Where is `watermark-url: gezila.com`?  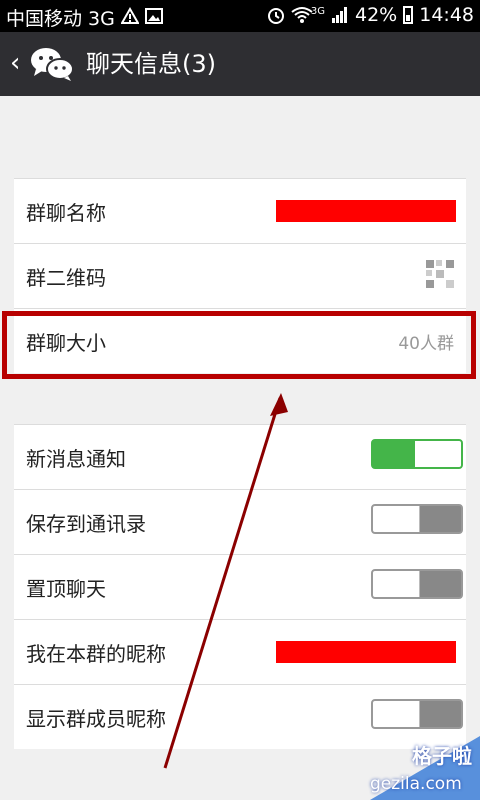 watermark-url: gezila.com is located at coordinates (416, 784).